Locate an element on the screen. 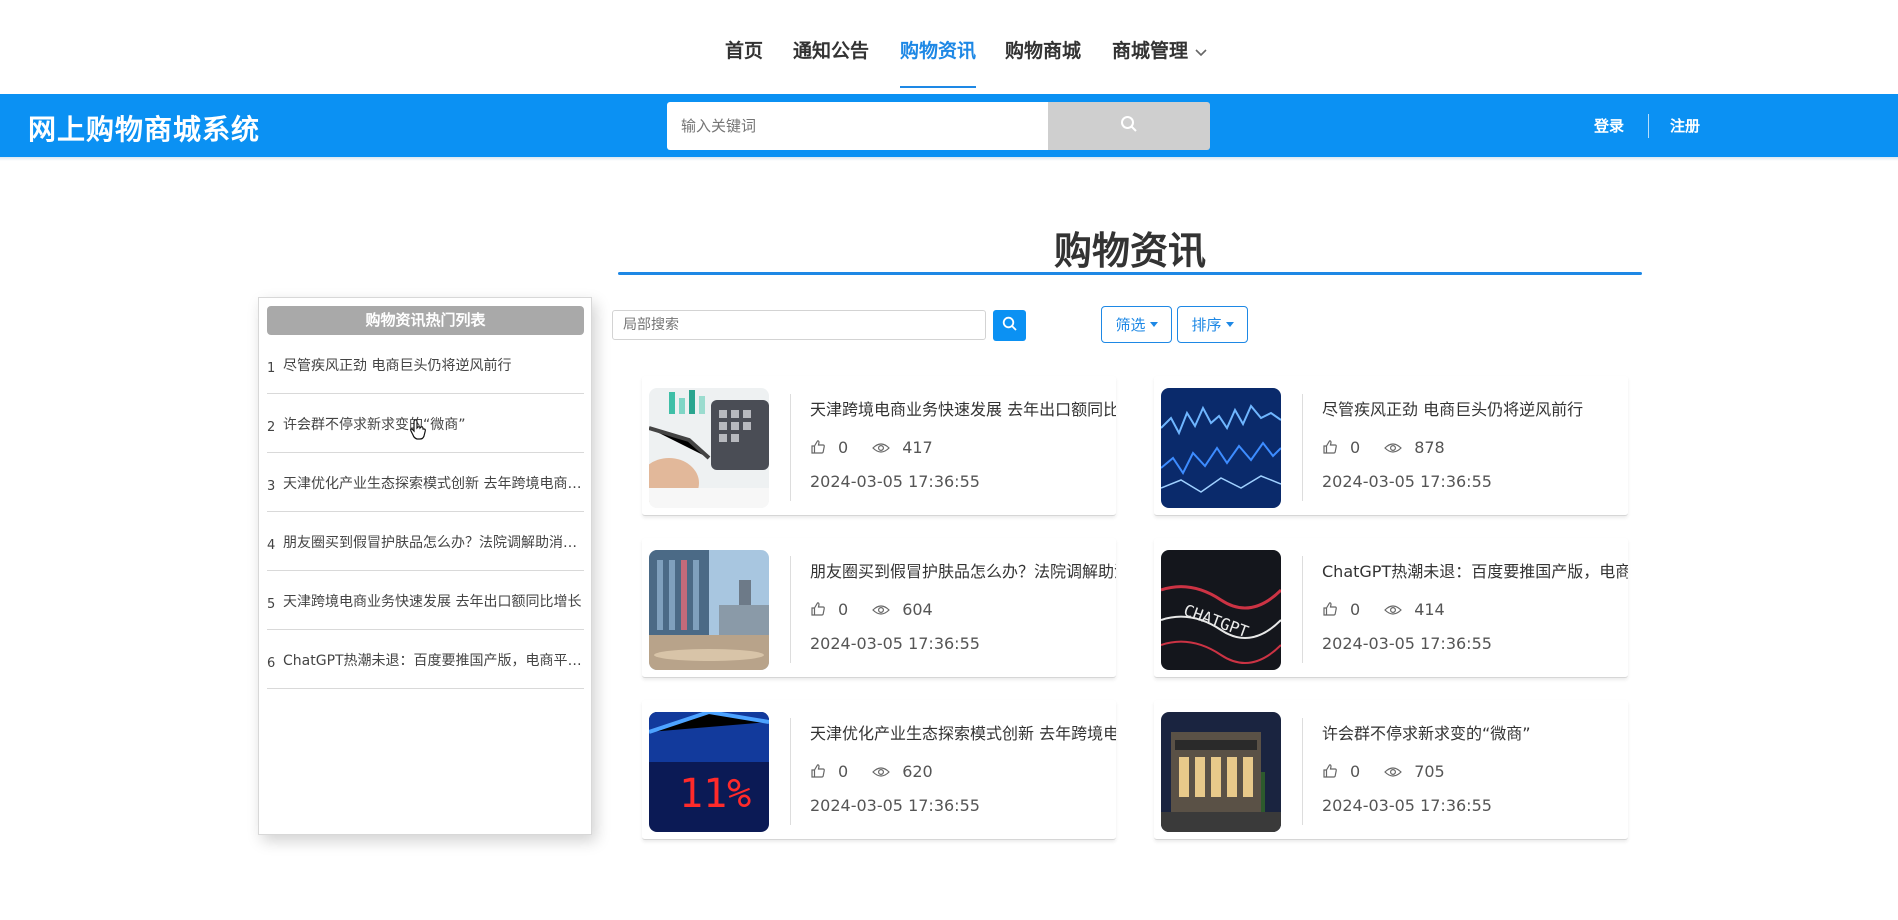 Image resolution: width=1898 pixels, height=920 pixels. nav-item-label: 通知公告 is located at coordinates (831, 51).